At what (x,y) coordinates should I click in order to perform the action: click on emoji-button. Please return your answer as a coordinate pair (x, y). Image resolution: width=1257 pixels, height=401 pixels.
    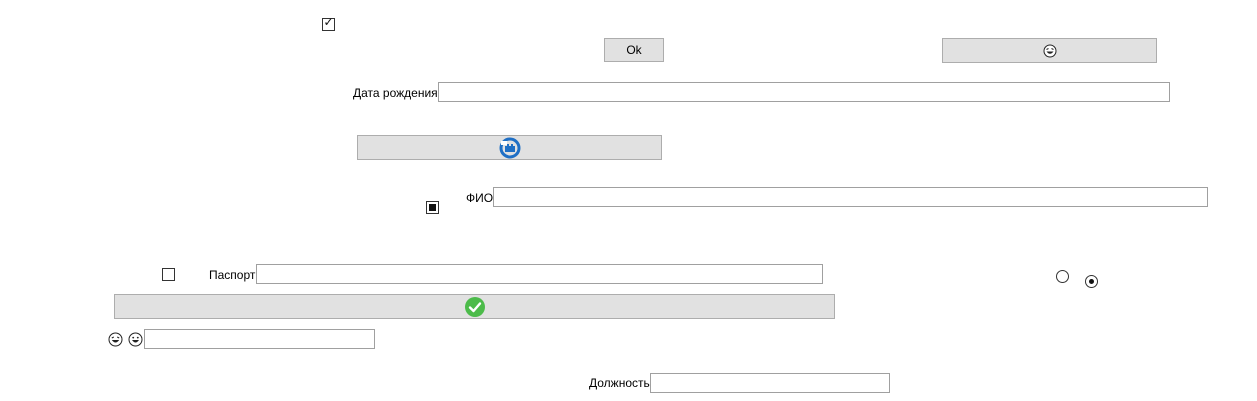
    Looking at the image, I should click on (1049, 50).